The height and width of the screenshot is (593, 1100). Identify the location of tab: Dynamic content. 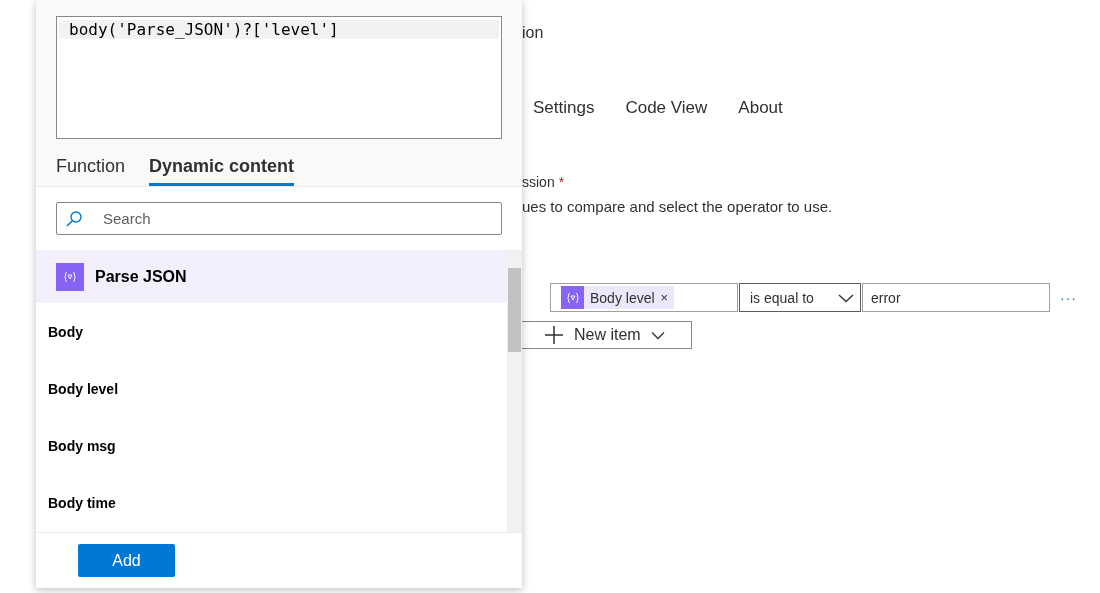
(222, 169).